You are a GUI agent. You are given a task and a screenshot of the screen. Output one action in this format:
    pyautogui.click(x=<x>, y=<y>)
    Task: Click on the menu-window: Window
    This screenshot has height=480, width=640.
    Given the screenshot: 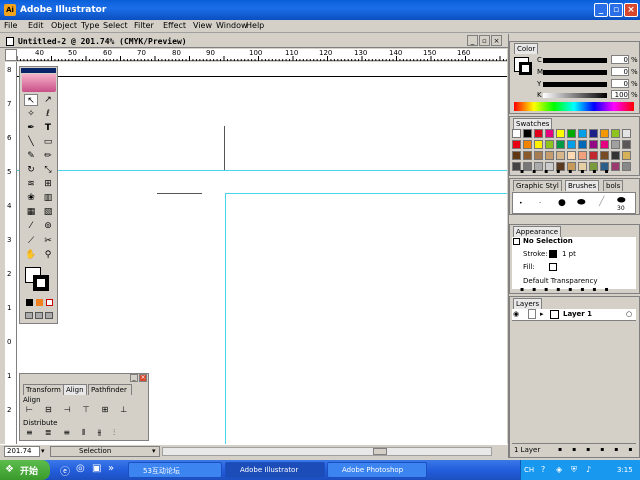 What is the action you would take?
    pyautogui.click(x=232, y=25)
    